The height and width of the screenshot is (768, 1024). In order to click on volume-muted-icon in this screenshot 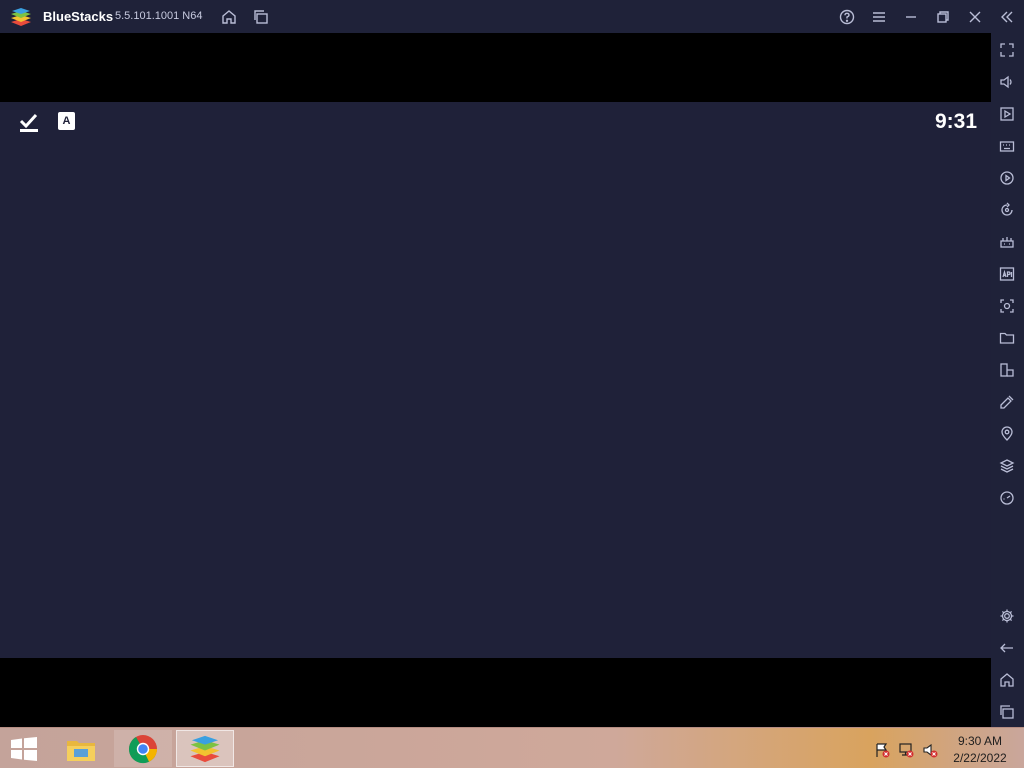, I will do `click(930, 750)`.